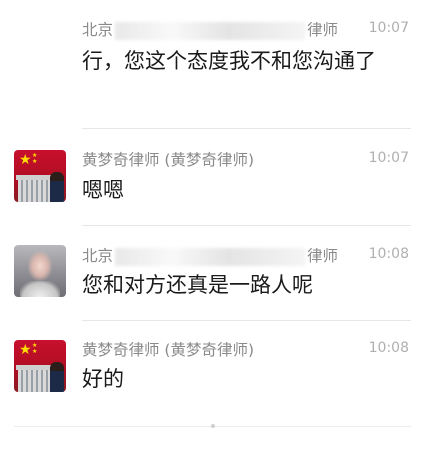  What do you see at coordinates (213, 426) in the screenshot?
I see `page-indicator-dot` at bounding box center [213, 426].